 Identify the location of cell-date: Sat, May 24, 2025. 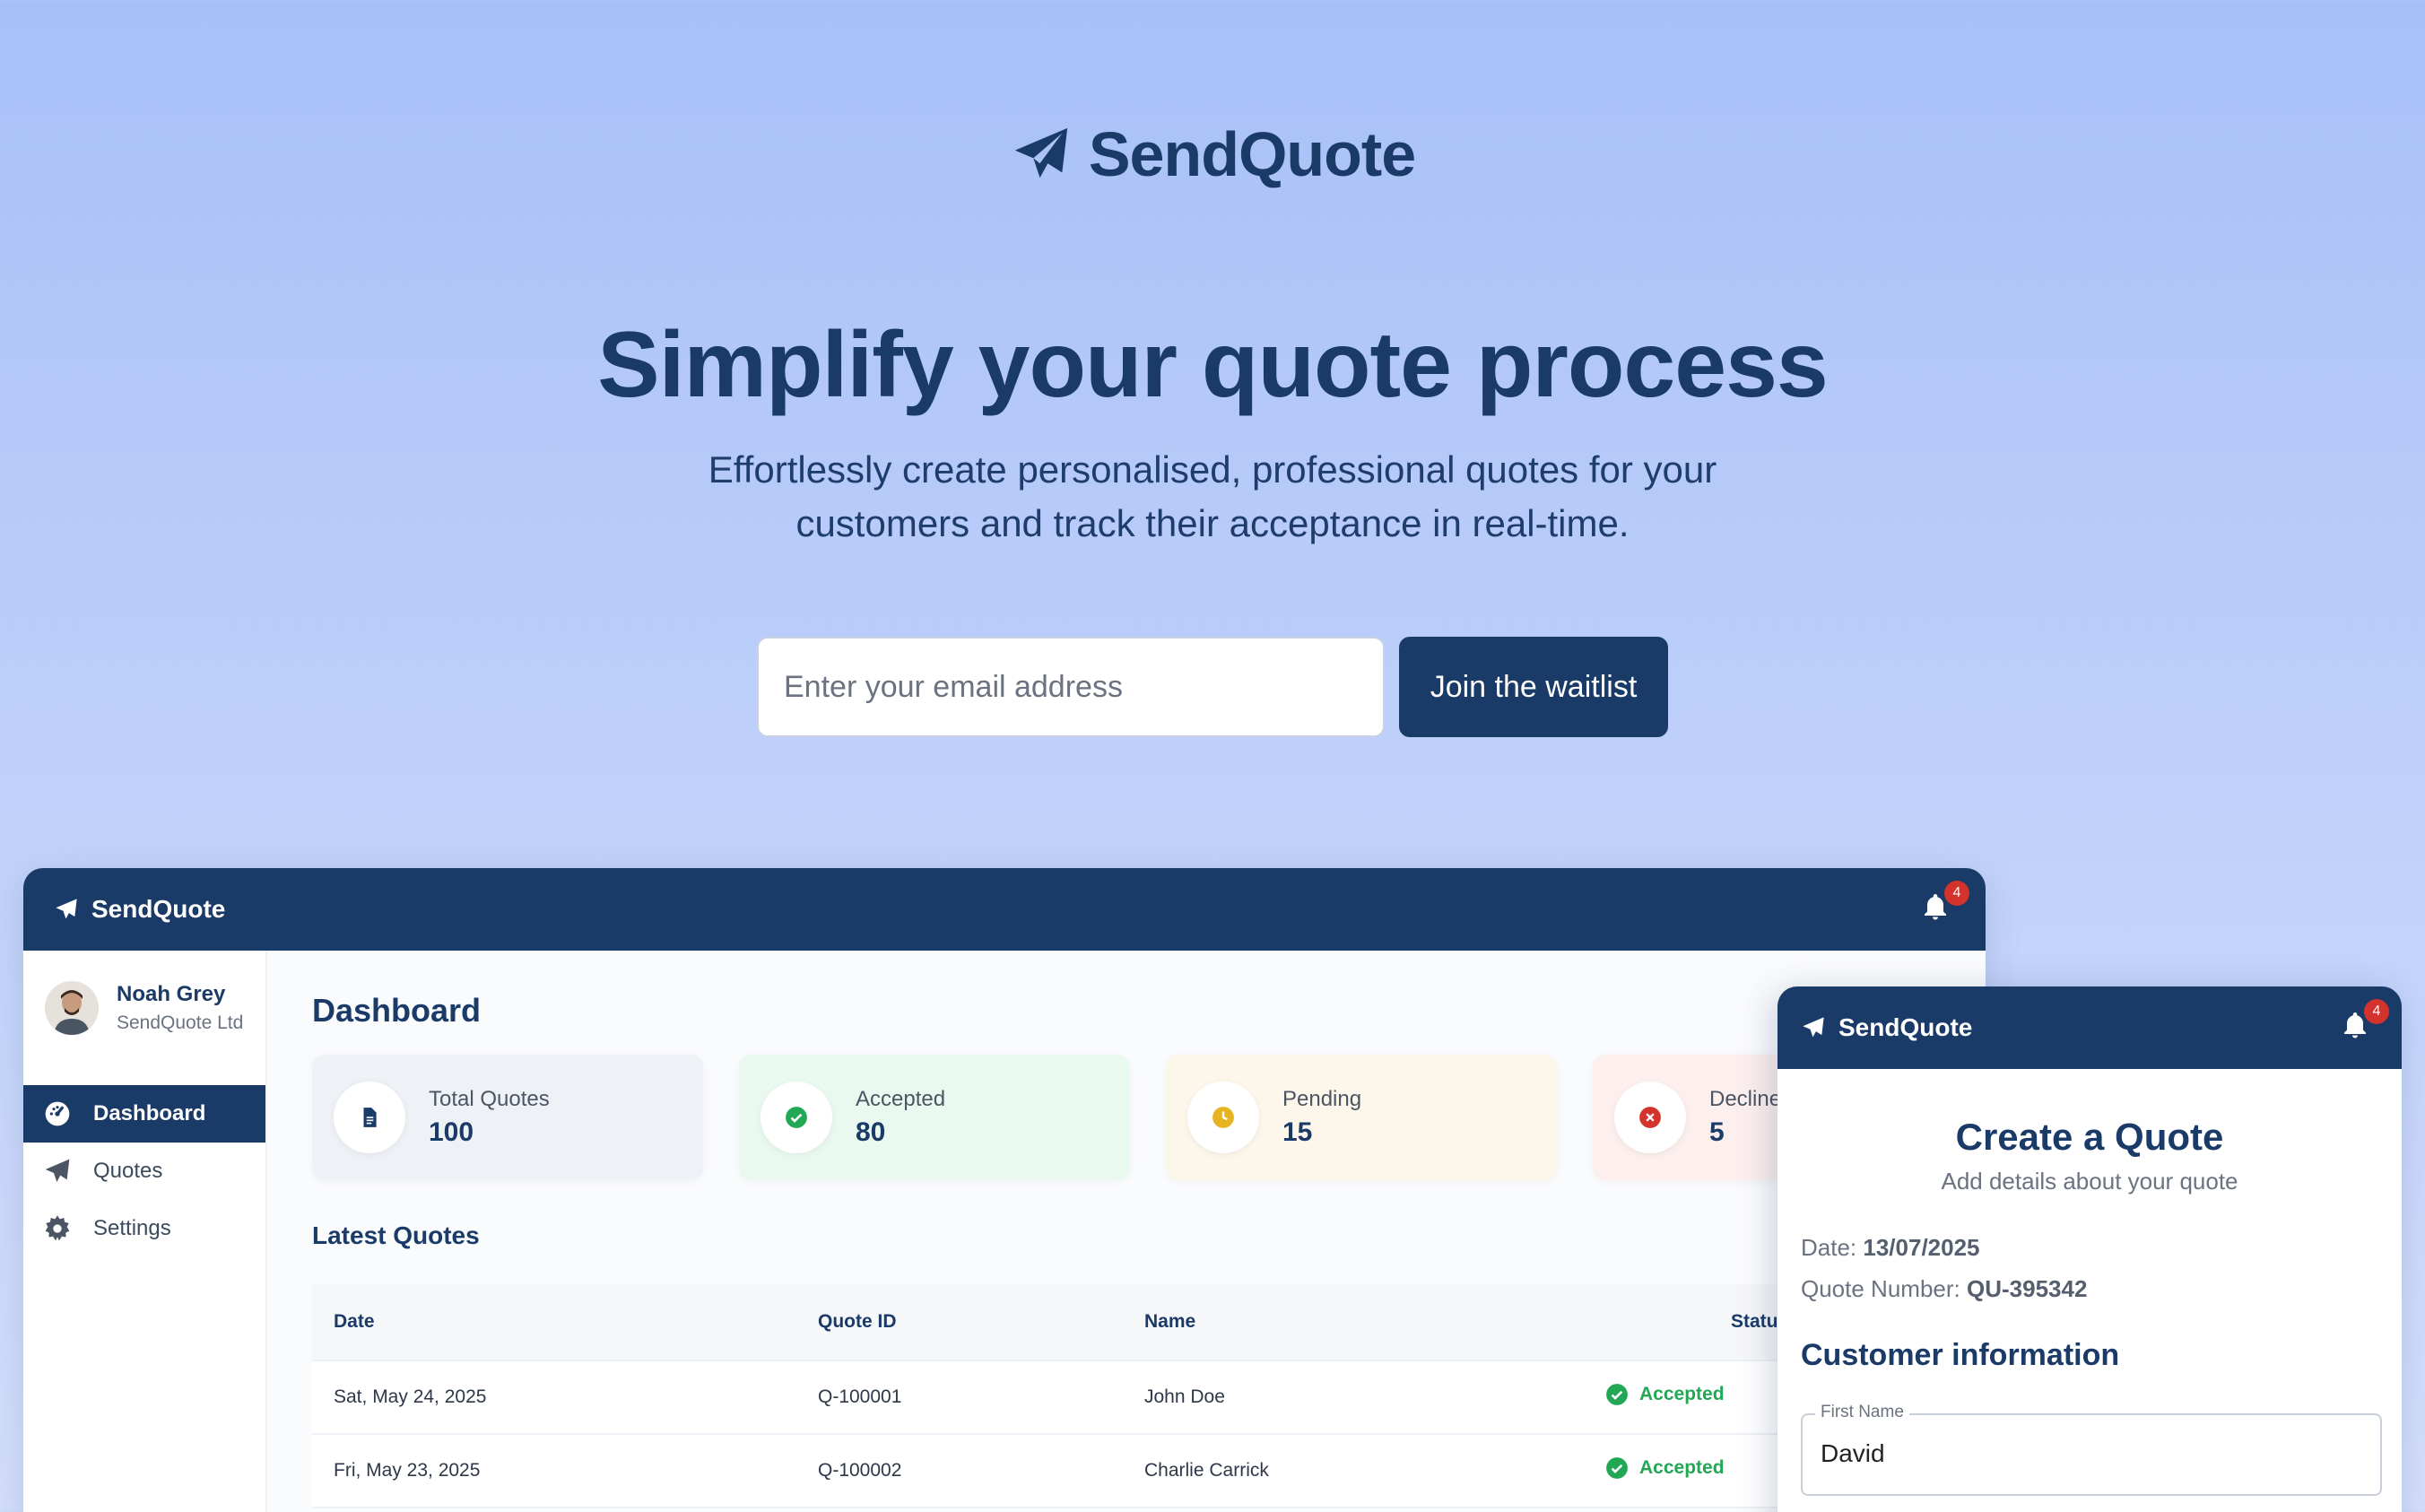
(410, 1397).